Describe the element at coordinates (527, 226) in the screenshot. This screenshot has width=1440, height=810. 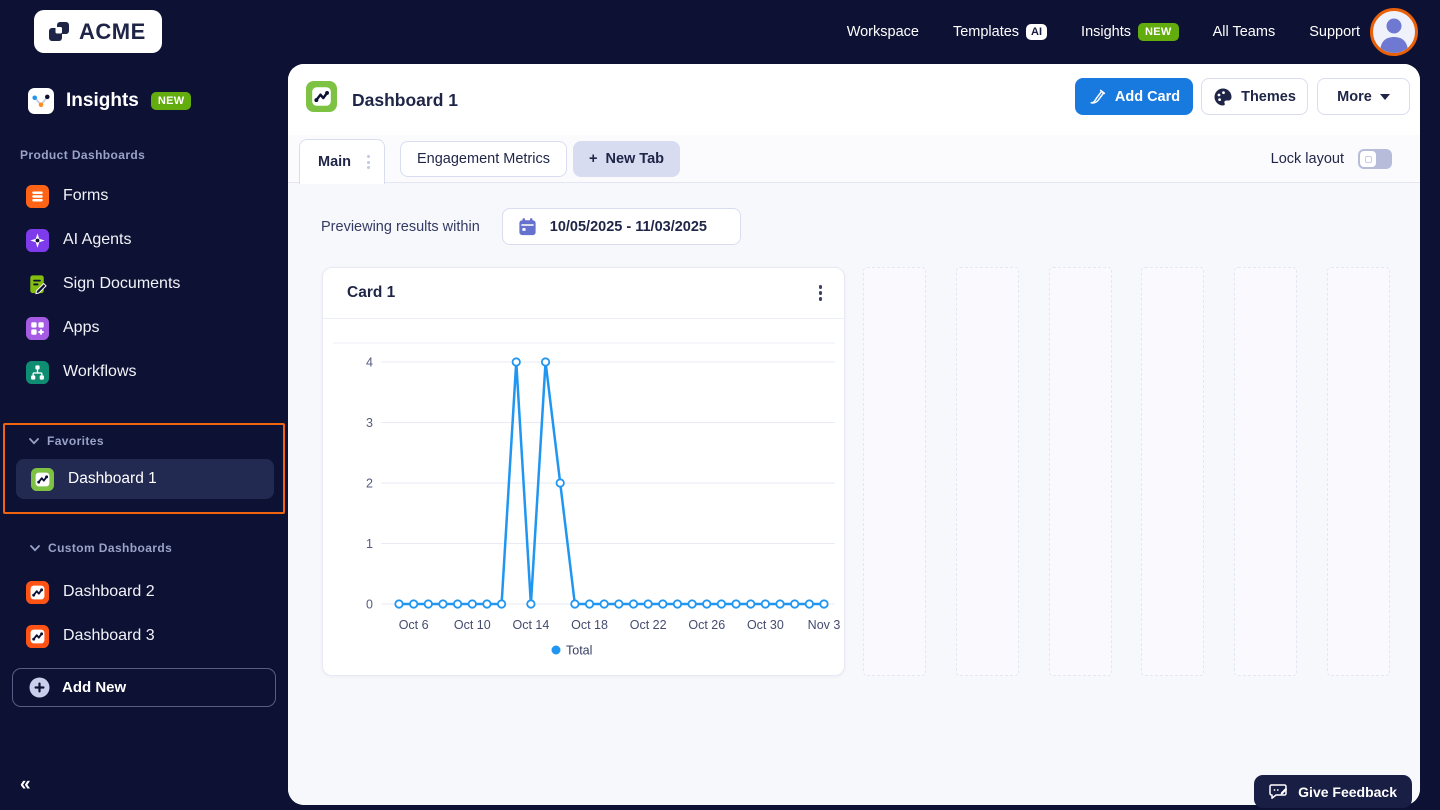
I see `calendar-icon` at that location.